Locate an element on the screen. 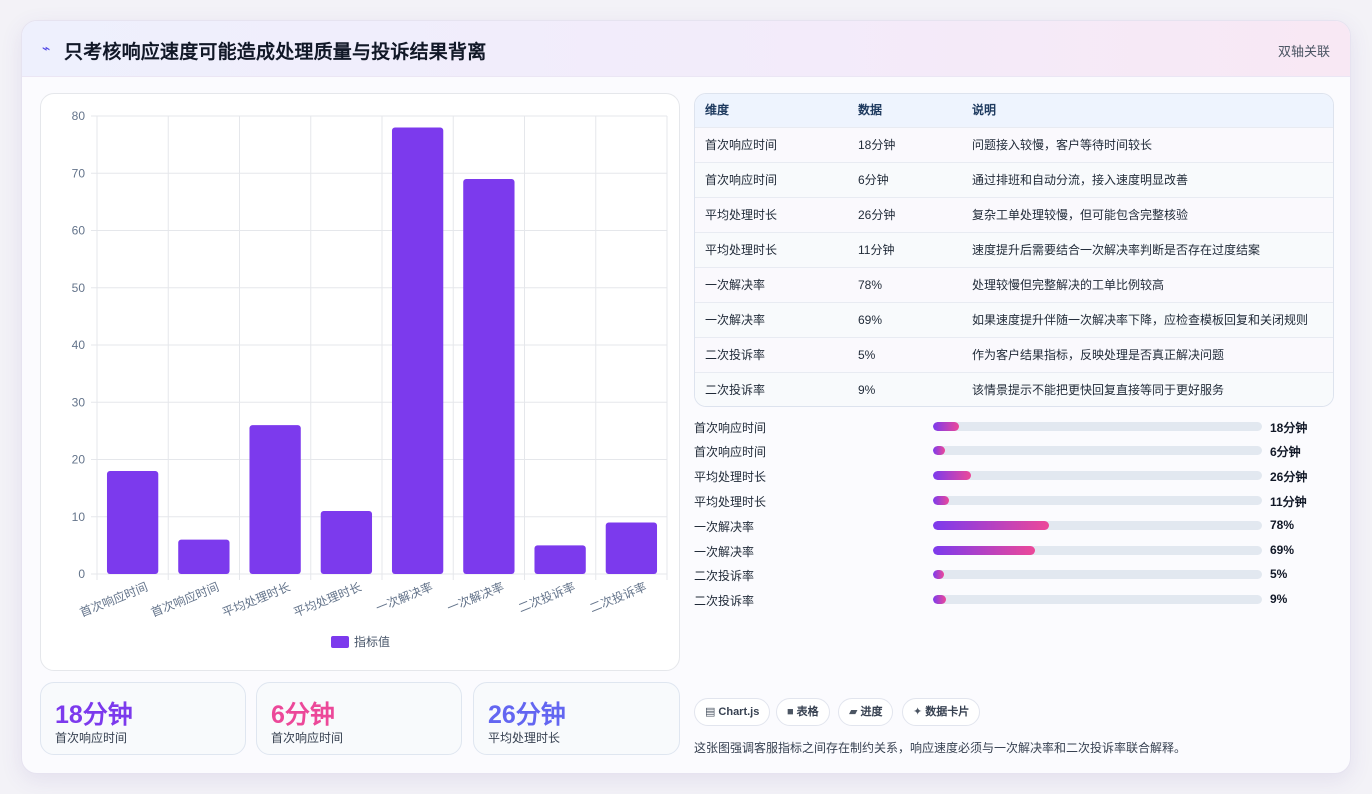 This screenshot has height=794, width=1372. stat-card: 6分钟 首次响应时间 is located at coordinates (359, 718).